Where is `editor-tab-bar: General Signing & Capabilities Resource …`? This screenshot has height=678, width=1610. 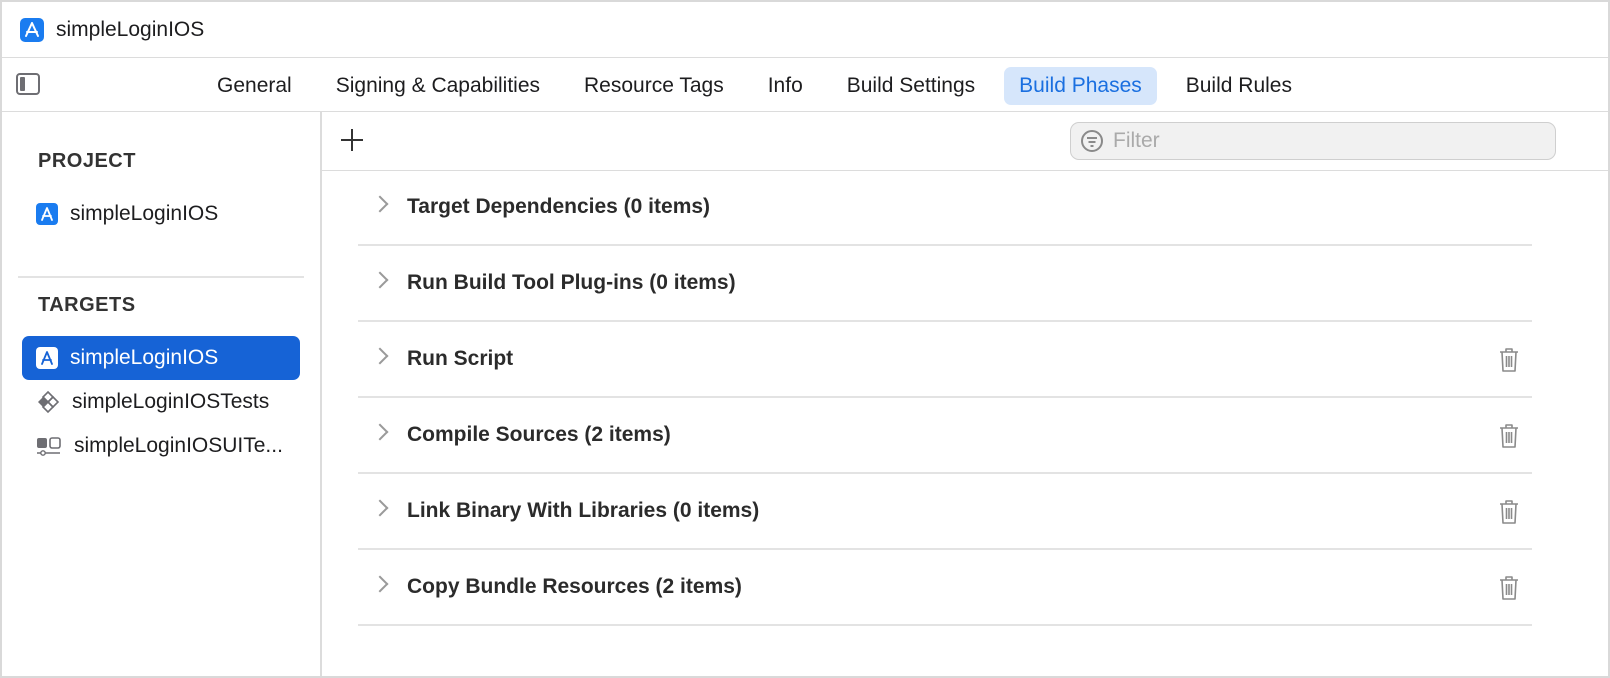 editor-tab-bar: General Signing & Capabilities Resource … is located at coordinates (805, 85).